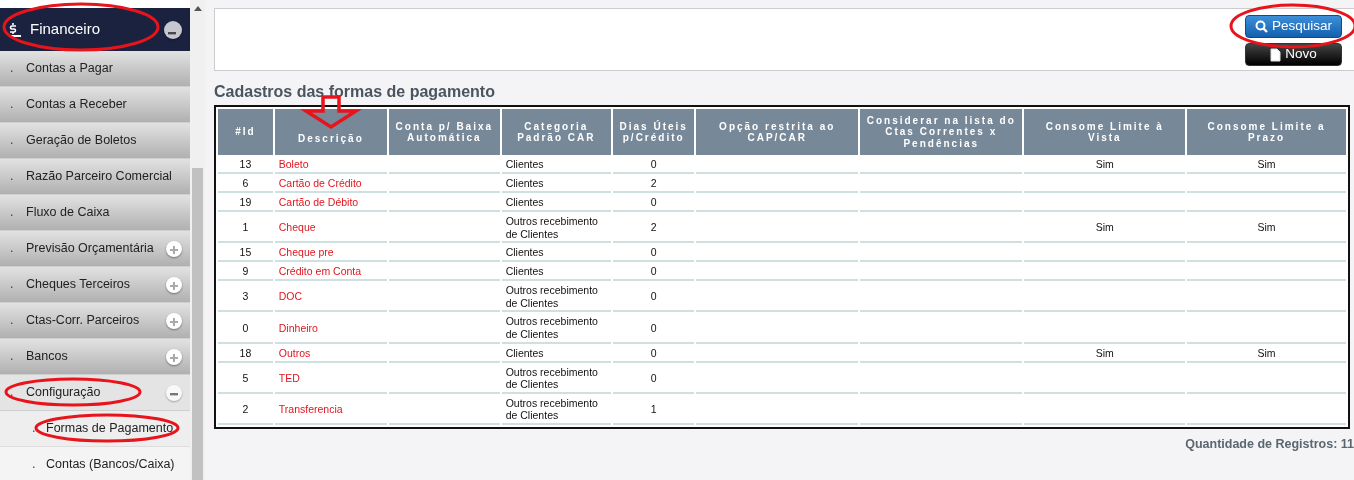 This screenshot has height=480, width=1354. What do you see at coordinates (1266, 132) in the screenshot?
I see `column-header: Consome Limite a Prazo` at bounding box center [1266, 132].